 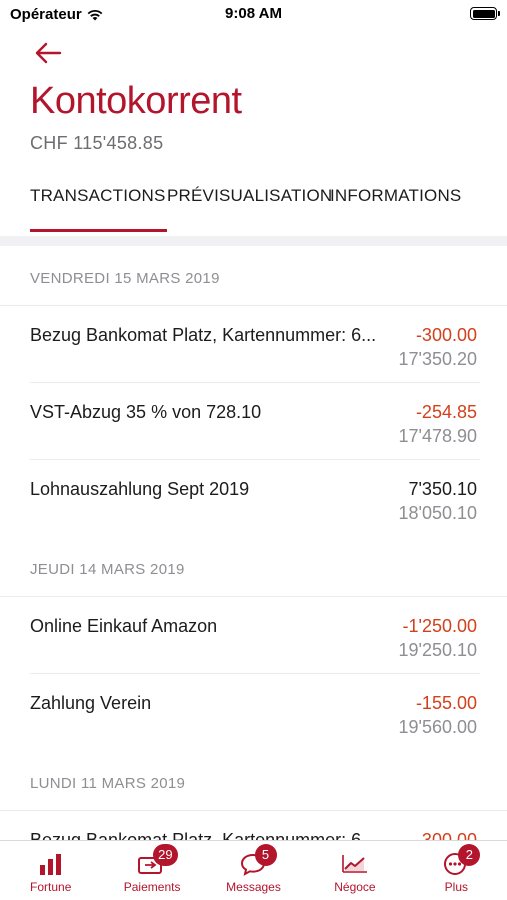 What do you see at coordinates (51, 887) in the screenshot?
I see `tab-label: Fortune` at bounding box center [51, 887].